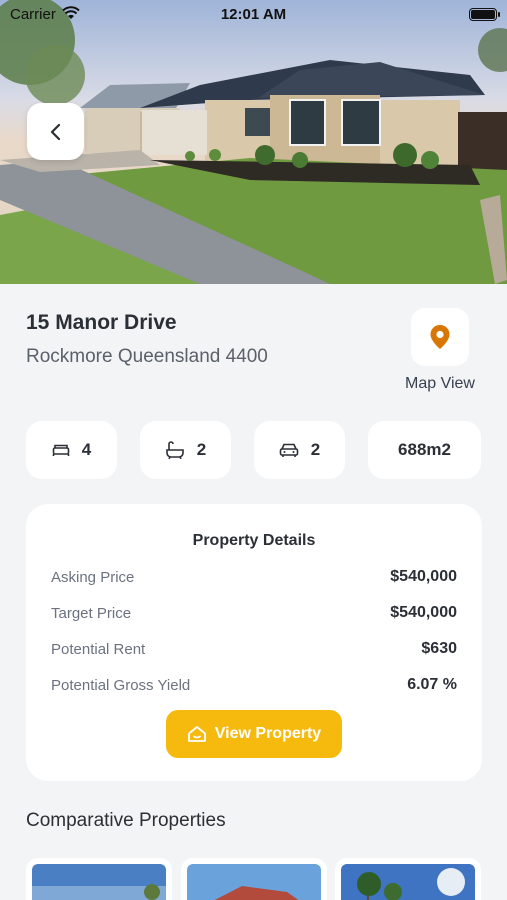  I want to click on detail-row-gross-yield: Potential Gross Yield 6.07 %, so click(254, 685).